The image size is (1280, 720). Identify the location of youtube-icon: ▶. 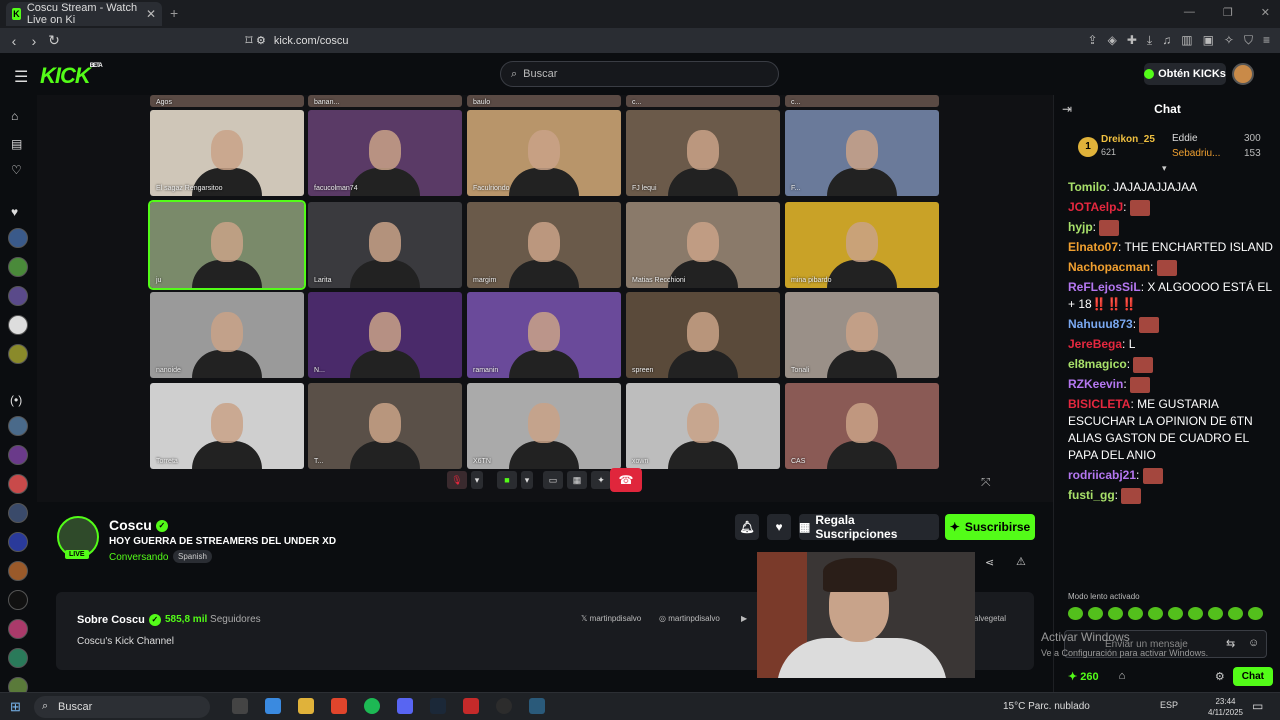
(744, 618).